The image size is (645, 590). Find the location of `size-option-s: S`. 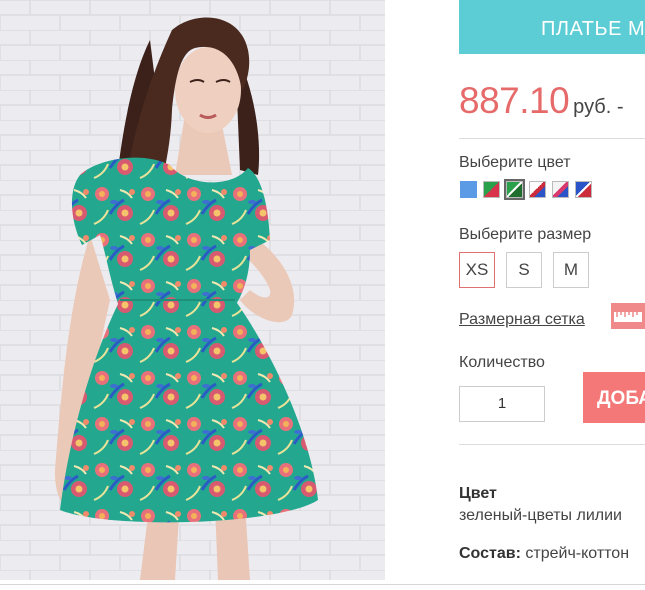

size-option-s: S is located at coordinates (524, 270).